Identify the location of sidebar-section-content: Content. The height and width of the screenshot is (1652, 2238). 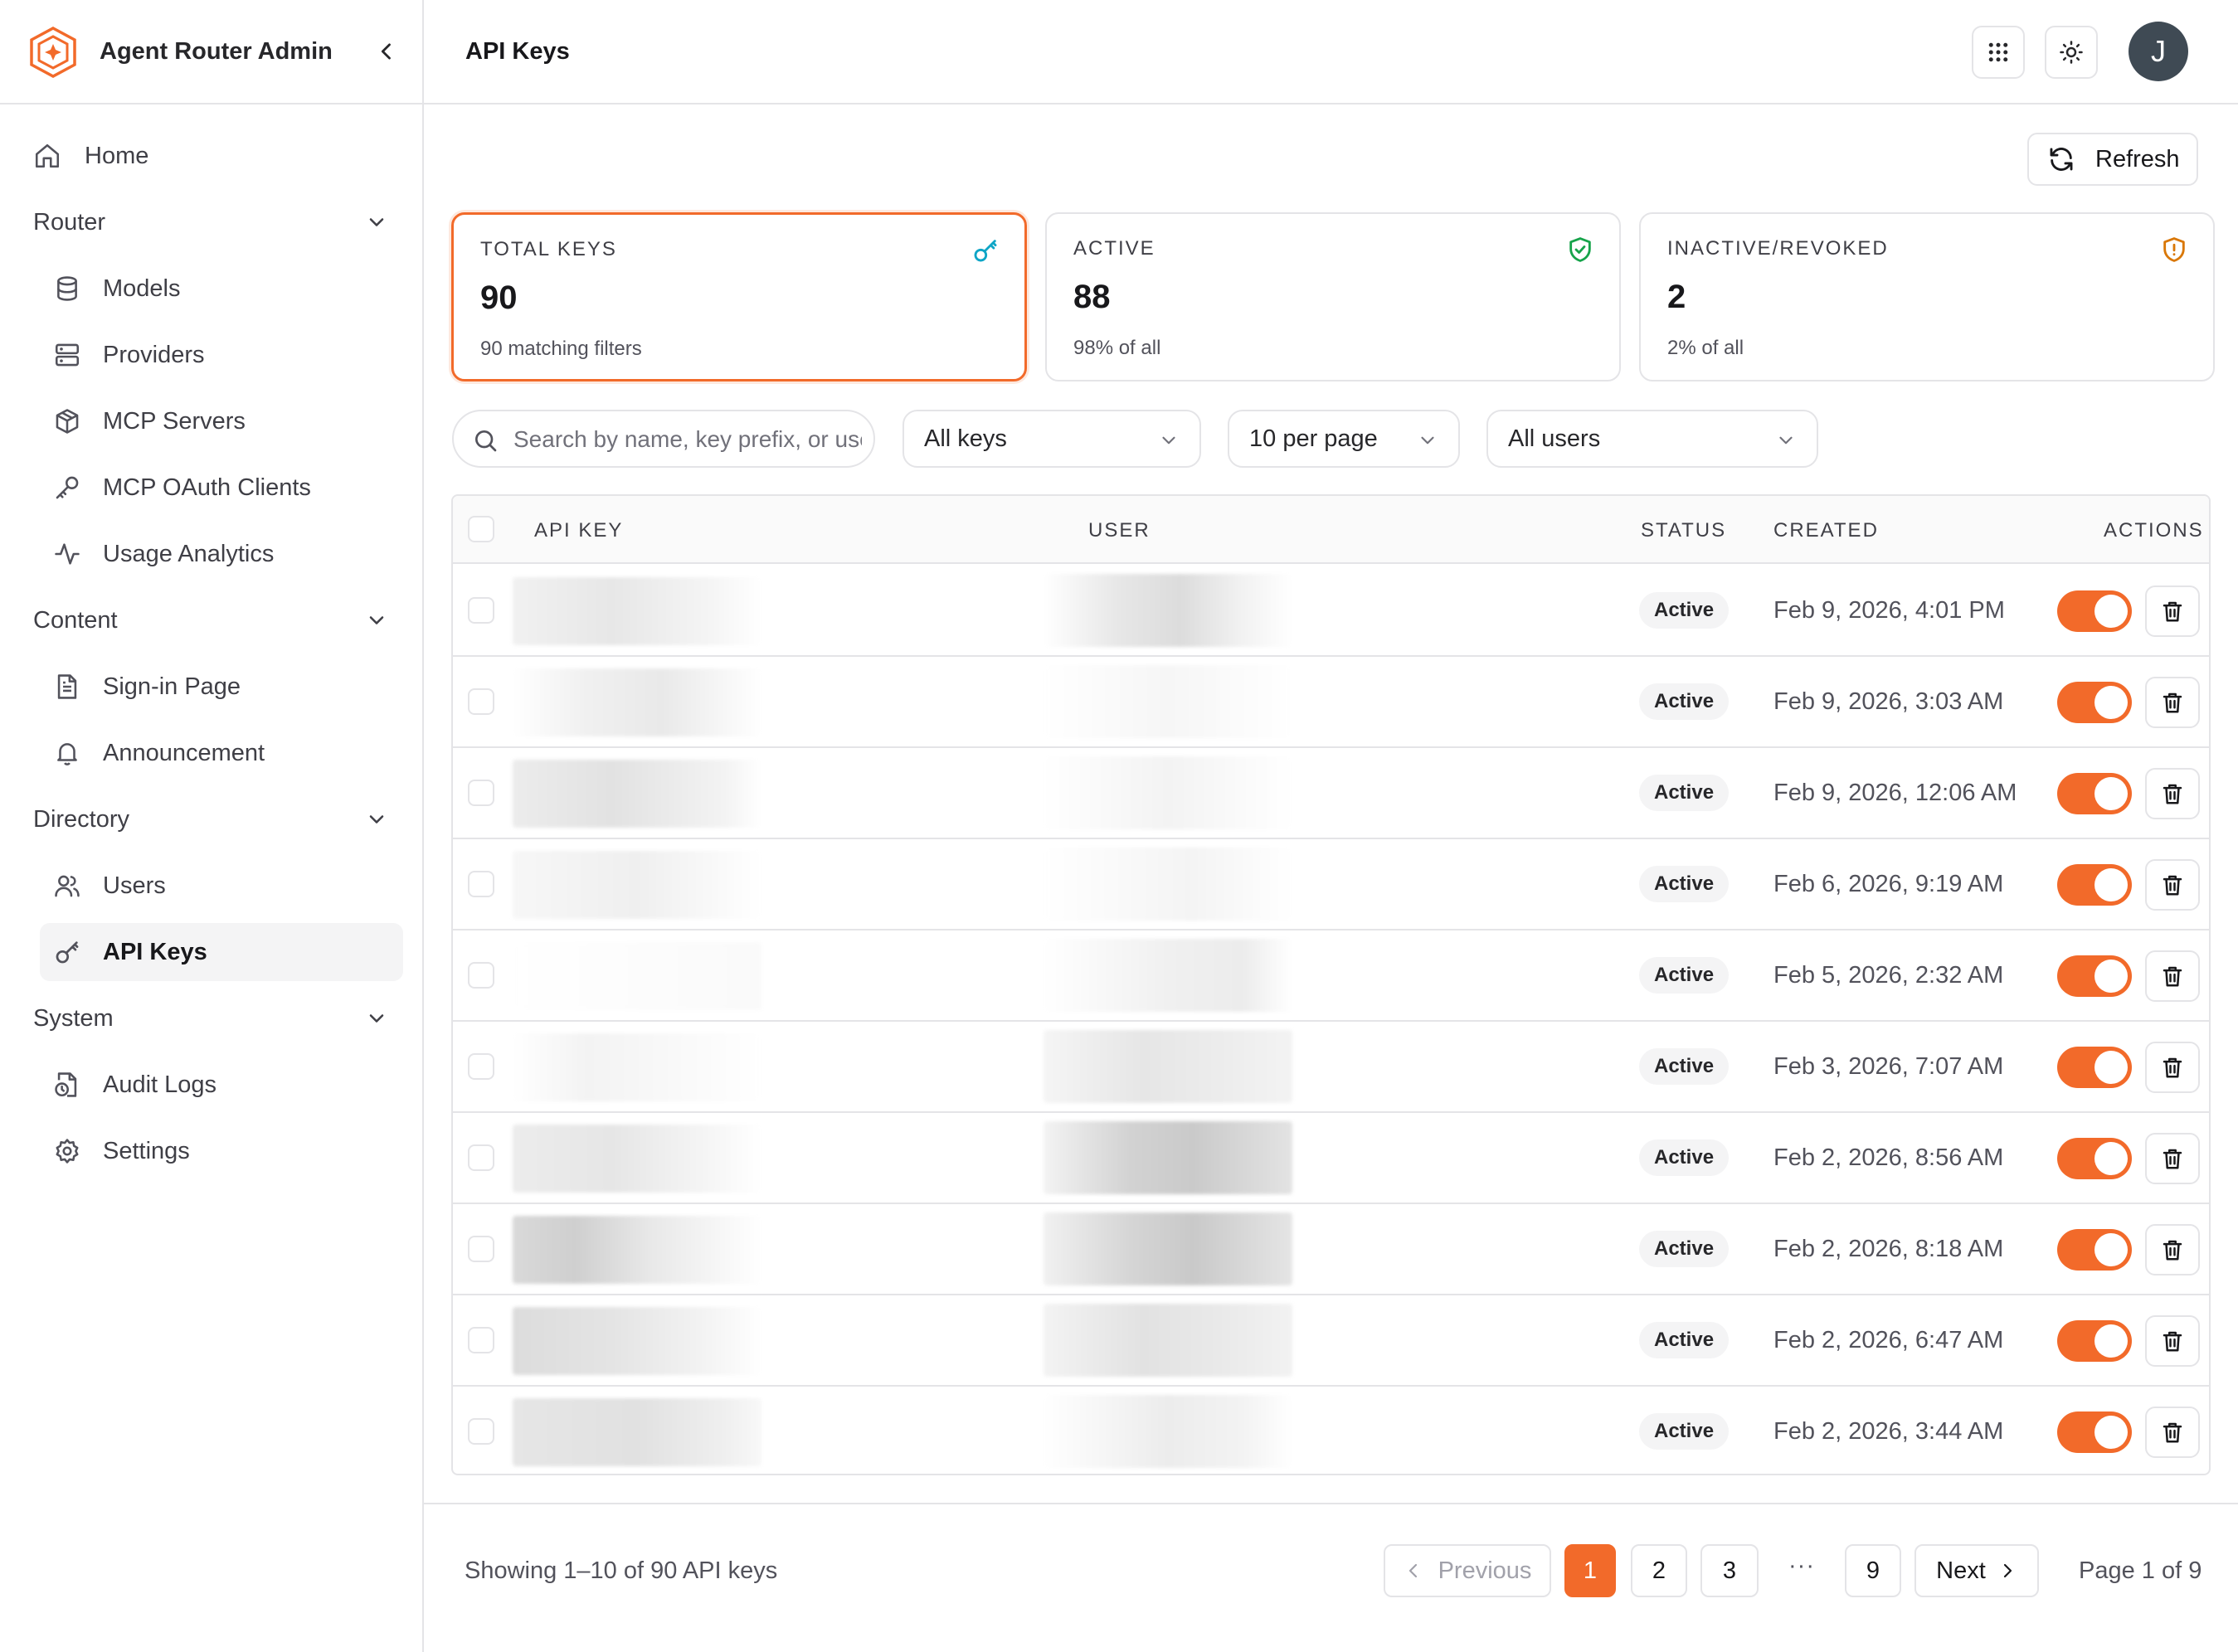
(211, 620).